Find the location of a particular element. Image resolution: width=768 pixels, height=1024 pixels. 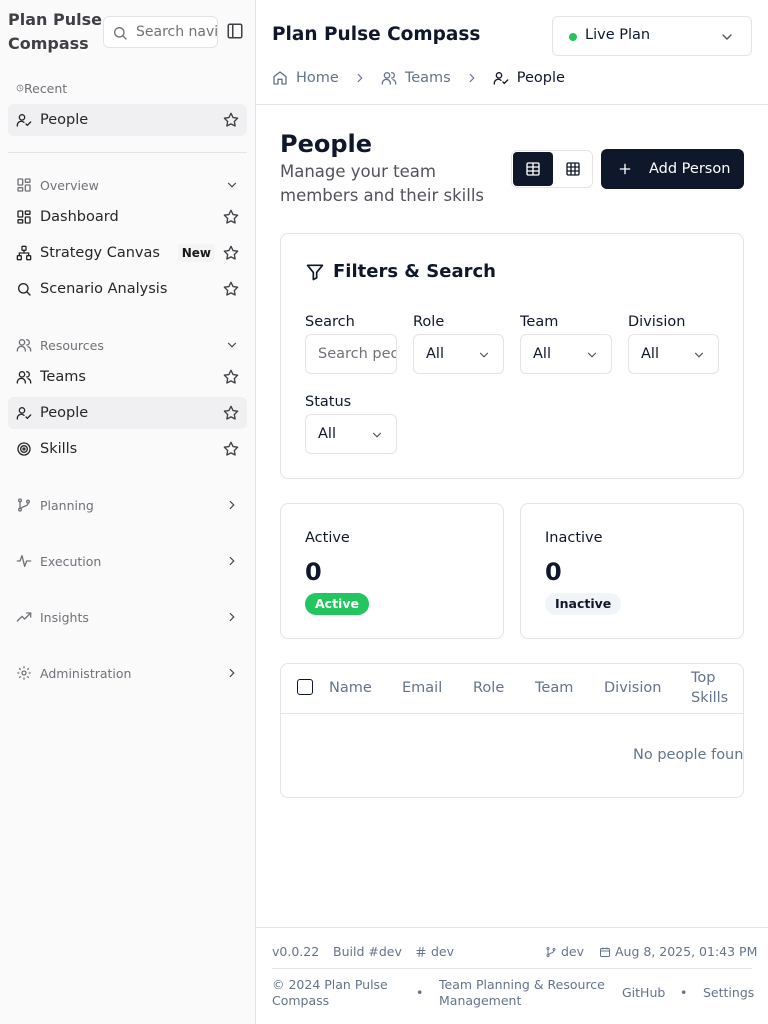

section-resources: Resources is located at coordinates (127, 345).